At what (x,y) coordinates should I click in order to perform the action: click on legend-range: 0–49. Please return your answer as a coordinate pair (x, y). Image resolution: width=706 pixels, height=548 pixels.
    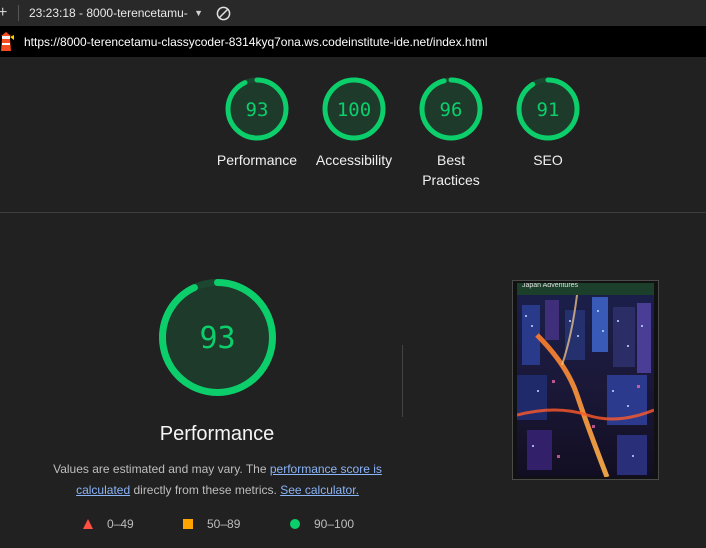
    Looking at the image, I should click on (120, 524).